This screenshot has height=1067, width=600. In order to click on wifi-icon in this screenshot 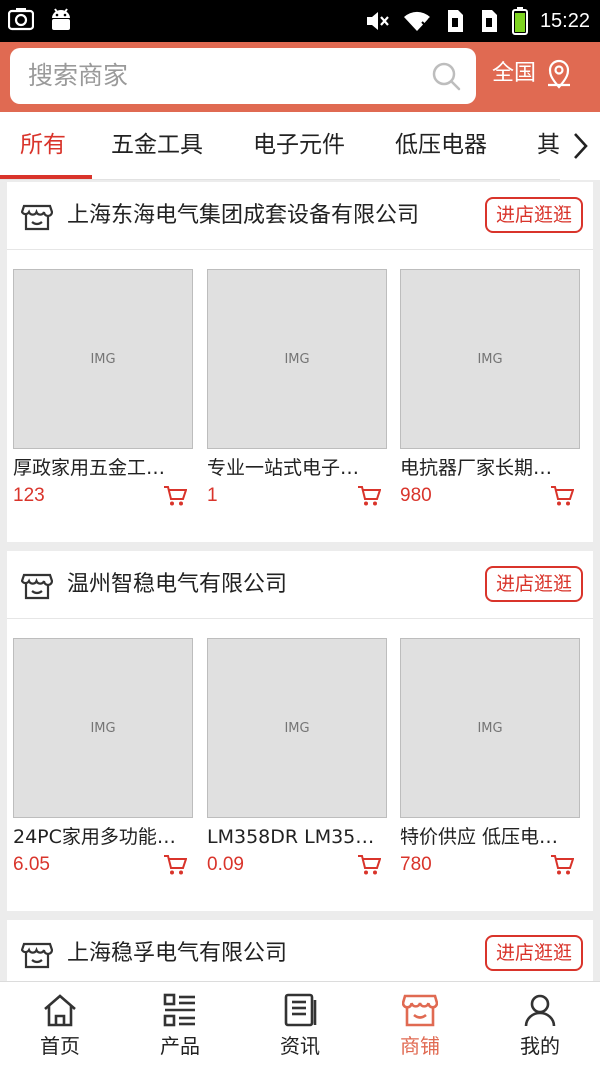, I will do `click(417, 21)`.